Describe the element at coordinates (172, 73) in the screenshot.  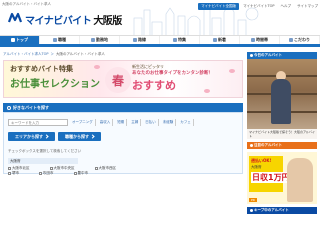
I see `banner-diagnosis-text: あなたのお仕事タイプをカンタン診断！` at that location.